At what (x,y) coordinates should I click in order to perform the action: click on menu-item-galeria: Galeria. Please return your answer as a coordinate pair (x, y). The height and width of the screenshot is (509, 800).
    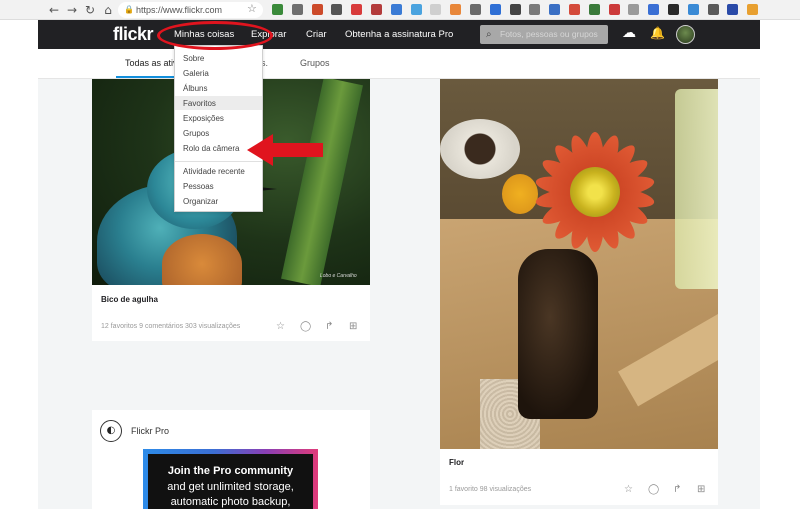
    Looking at the image, I should click on (196, 73).